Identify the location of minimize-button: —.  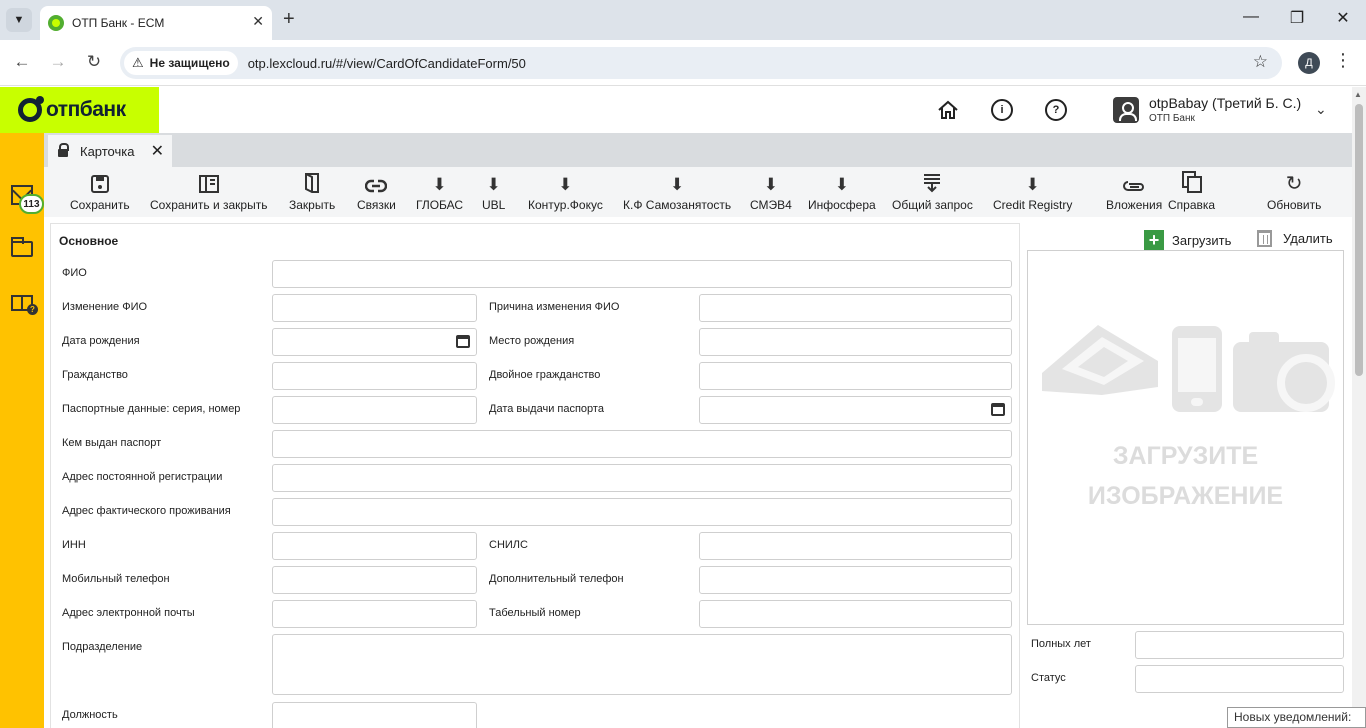
(1251, 17).